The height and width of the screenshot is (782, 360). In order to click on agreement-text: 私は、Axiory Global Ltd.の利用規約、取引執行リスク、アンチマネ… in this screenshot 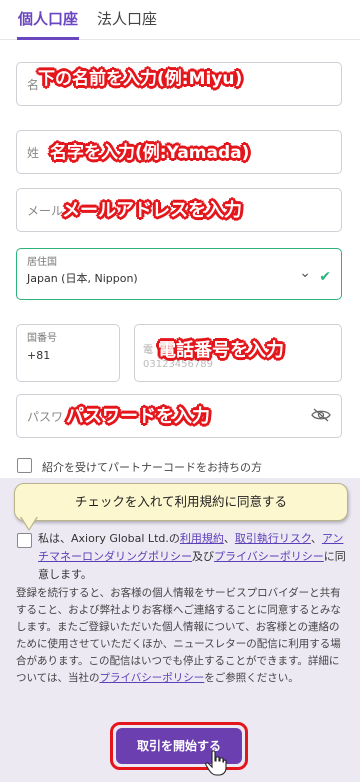, I will do `click(193, 557)`.